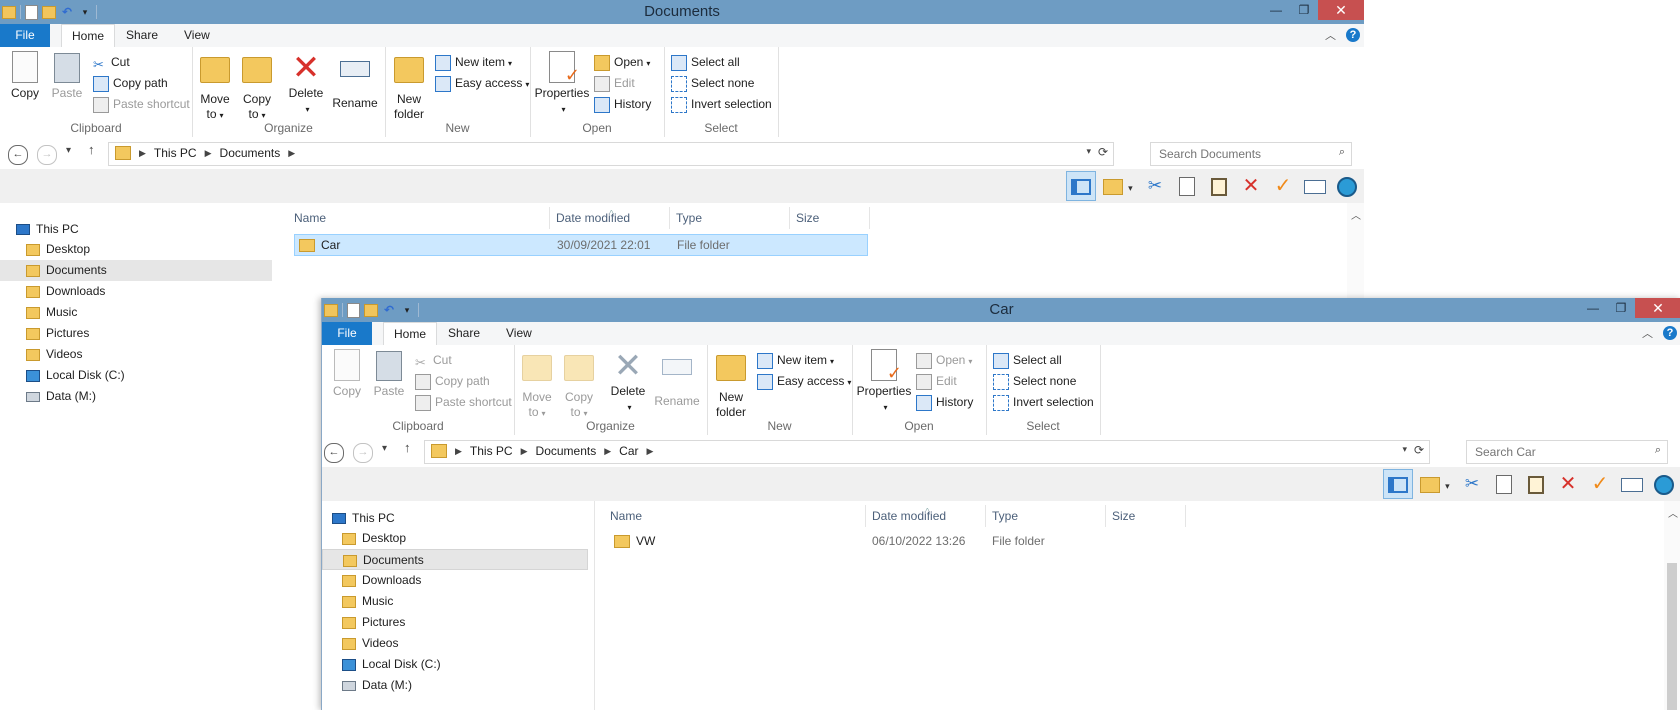  I want to click on column-header-size: Size, so click(1146, 516).